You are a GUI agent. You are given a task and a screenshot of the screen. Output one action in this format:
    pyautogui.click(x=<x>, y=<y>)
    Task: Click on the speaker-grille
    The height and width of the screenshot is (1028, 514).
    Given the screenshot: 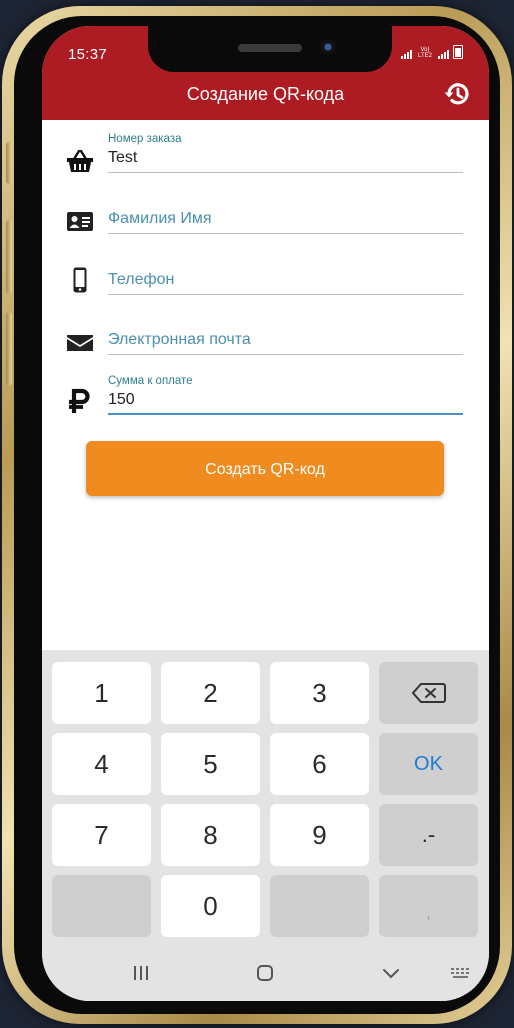 What is the action you would take?
    pyautogui.click(x=270, y=48)
    